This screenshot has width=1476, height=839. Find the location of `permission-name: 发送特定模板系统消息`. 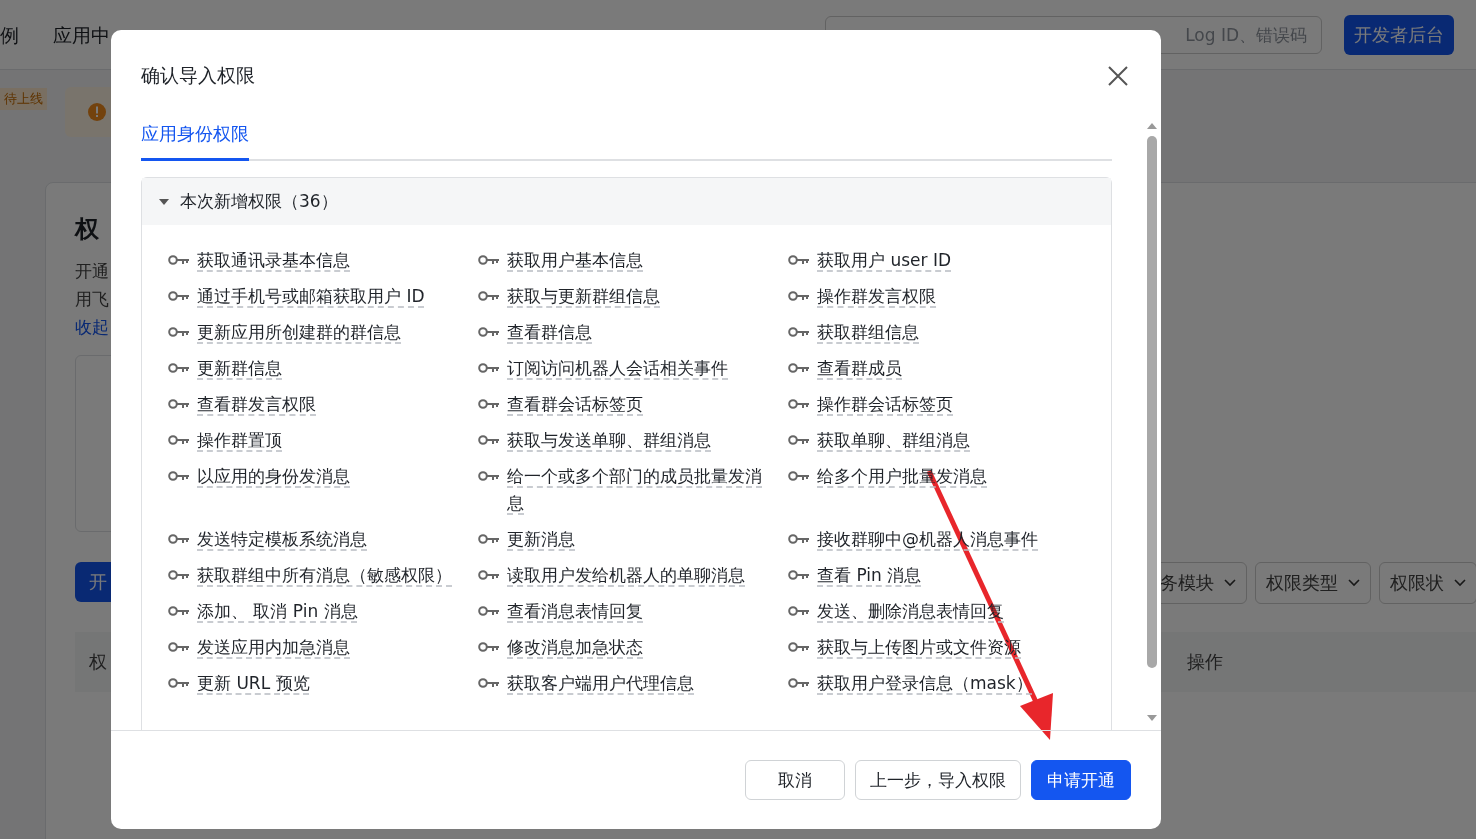

permission-name: 发送特定模板系统消息 is located at coordinates (282, 539).